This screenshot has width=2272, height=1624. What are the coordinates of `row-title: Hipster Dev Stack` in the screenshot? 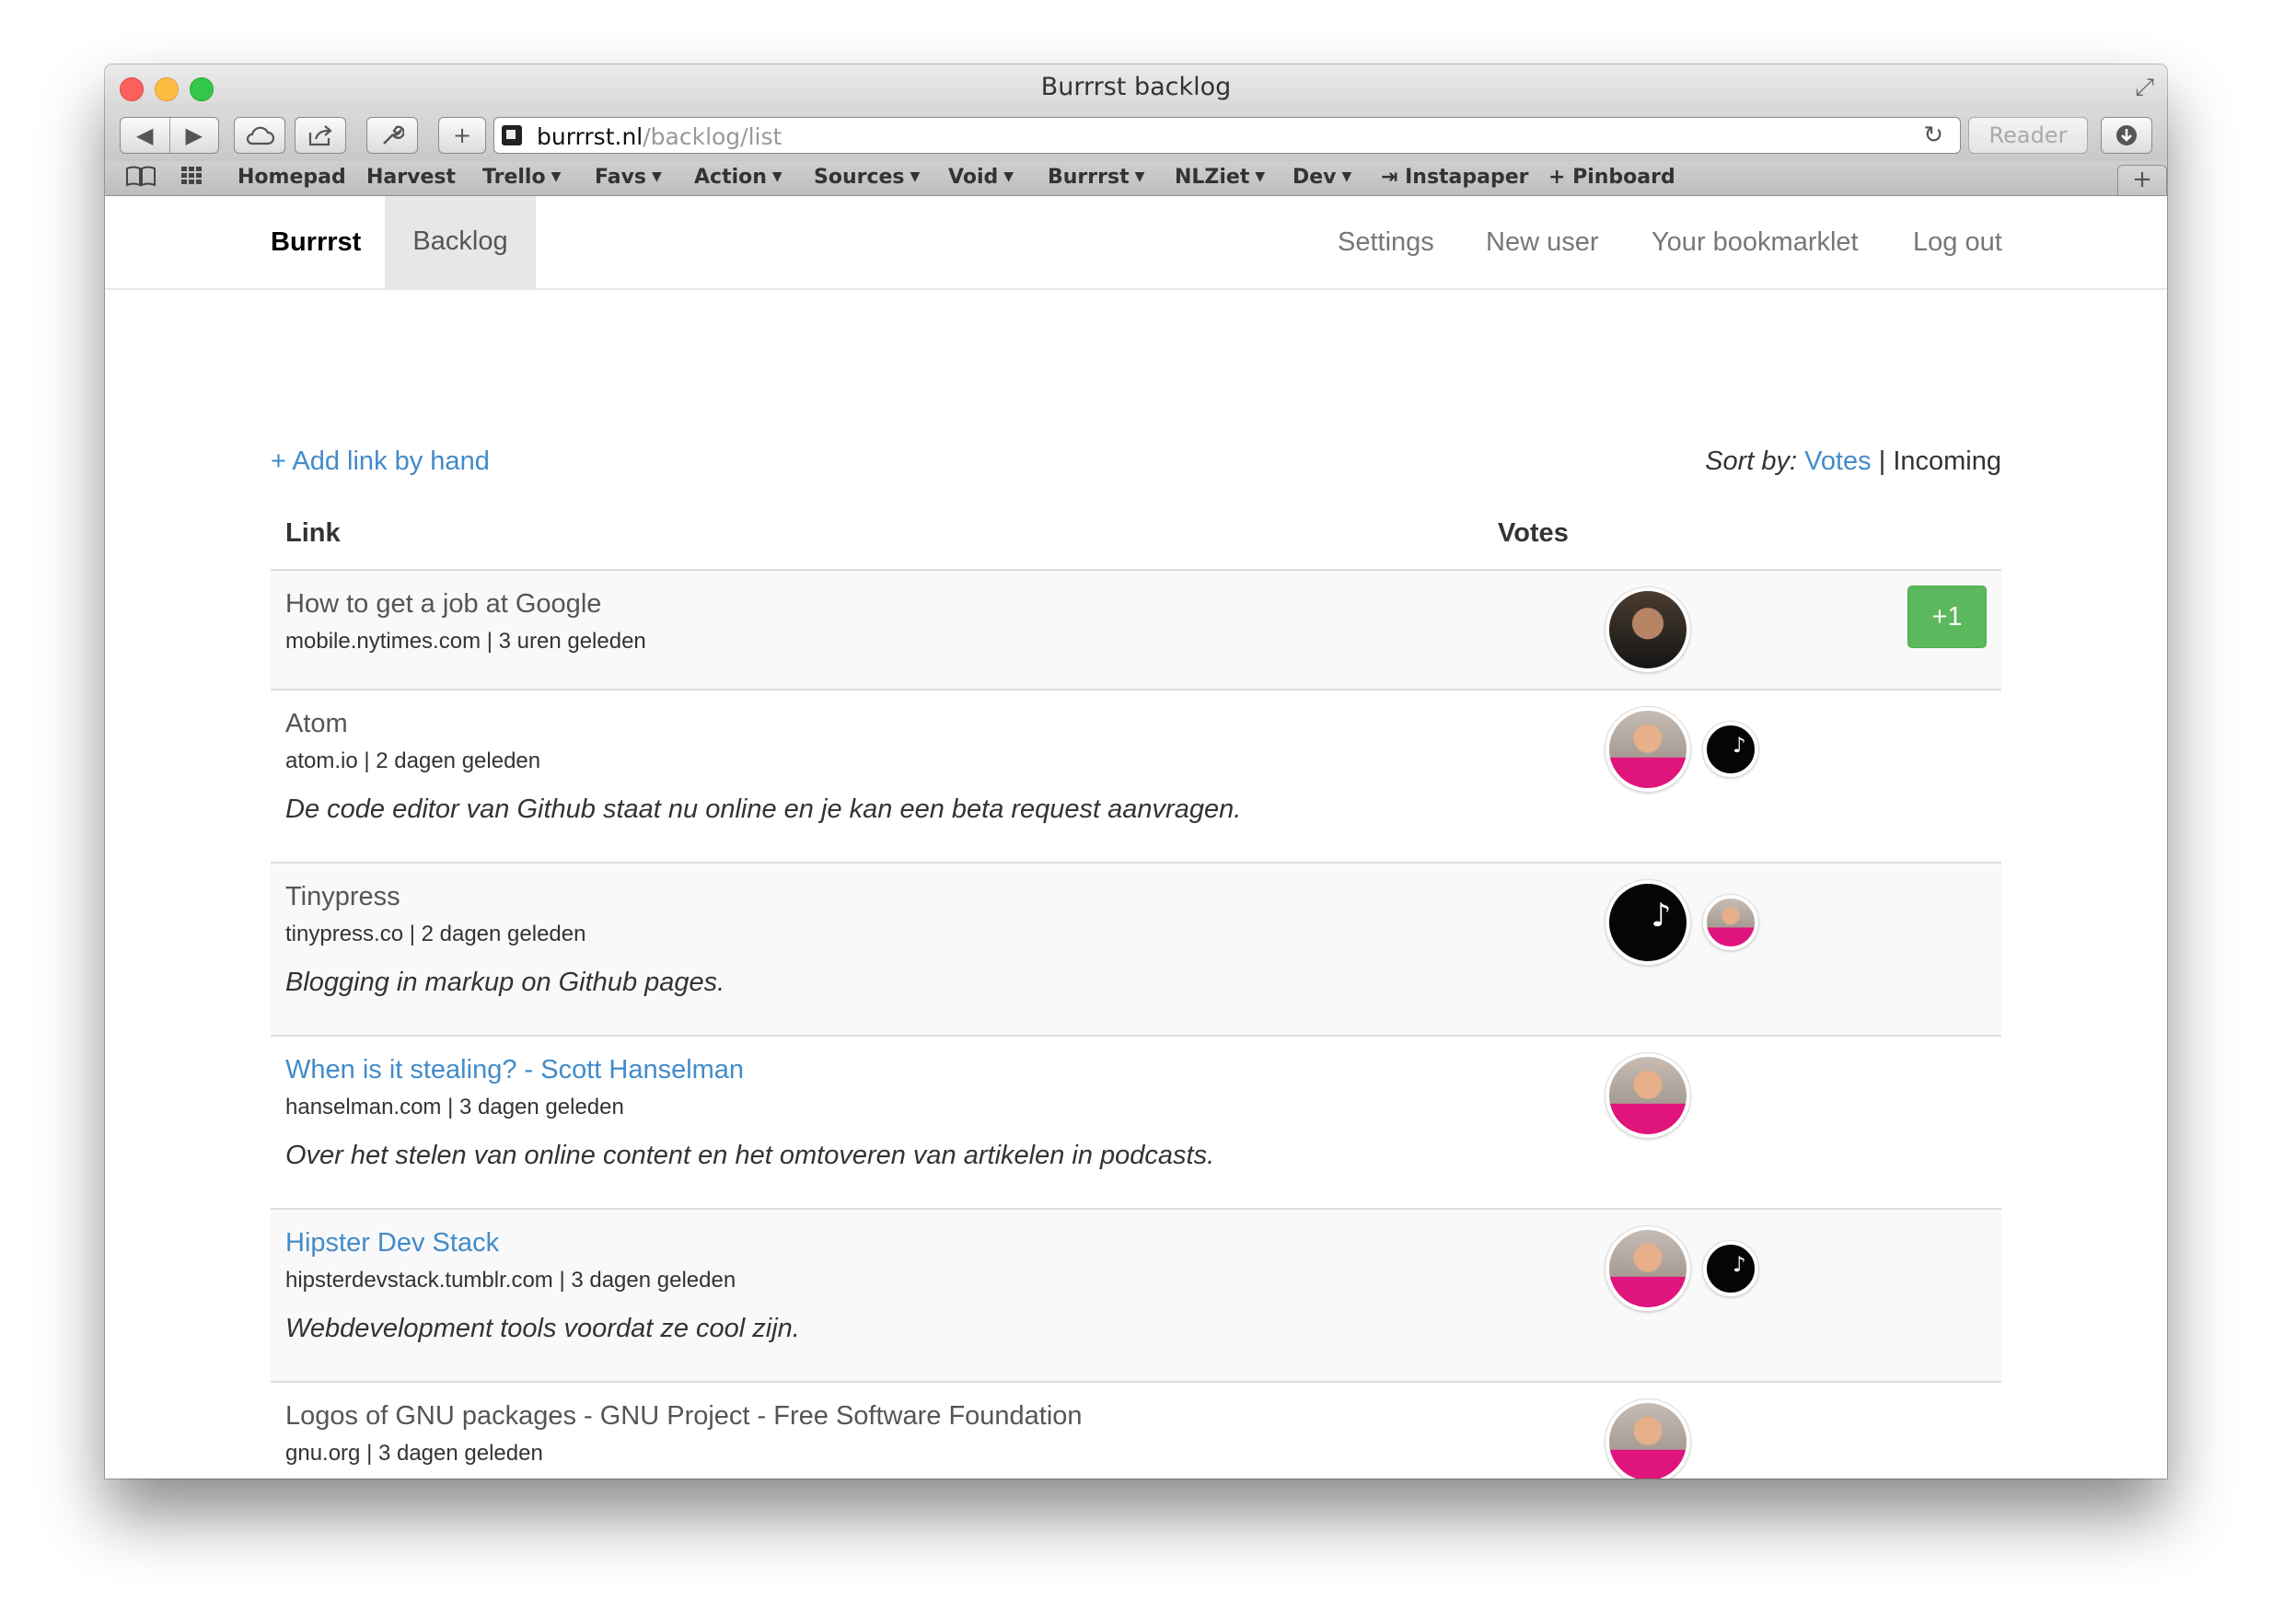 It's located at (392, 1243).